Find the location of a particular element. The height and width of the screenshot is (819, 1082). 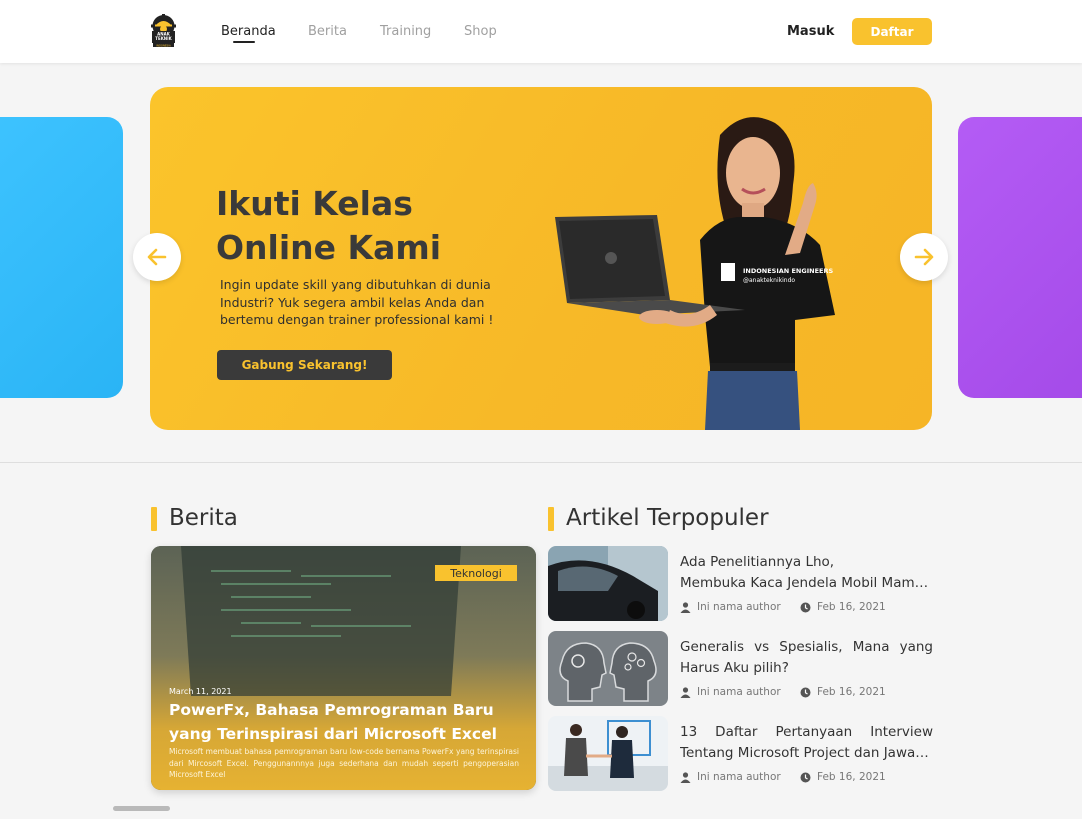

svg-text: TEKNIK is located at coordinates (163, 38).